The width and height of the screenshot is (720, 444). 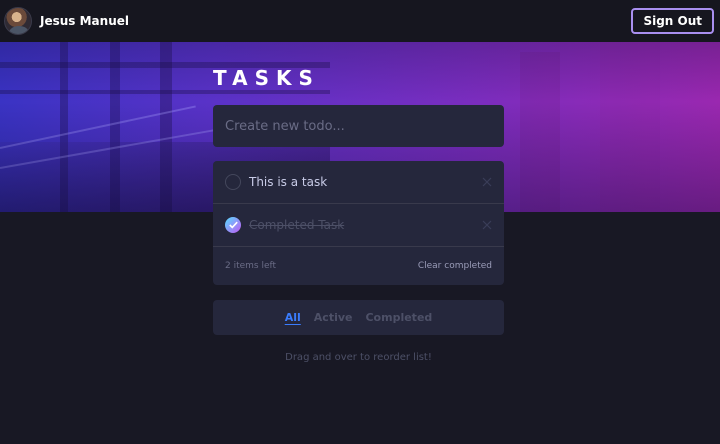 I want to click on list-footer: 2 items left Clear completed, so click(x=358, y=266).